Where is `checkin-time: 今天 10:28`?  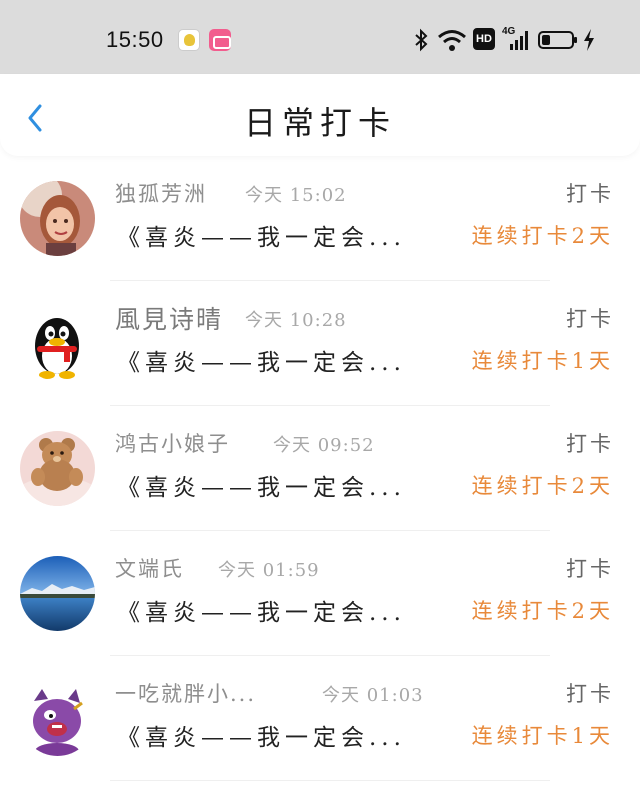 checkin-time: 今天 10:28 is located at coordinates (296, 320).